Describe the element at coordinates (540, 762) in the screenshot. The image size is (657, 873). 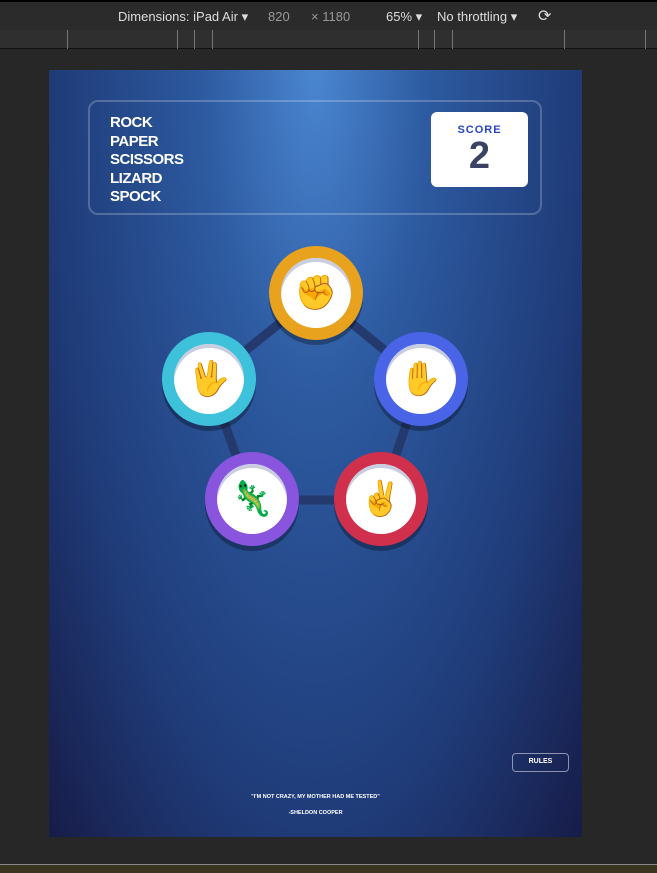
I see `rules-button: RULES` at that location.